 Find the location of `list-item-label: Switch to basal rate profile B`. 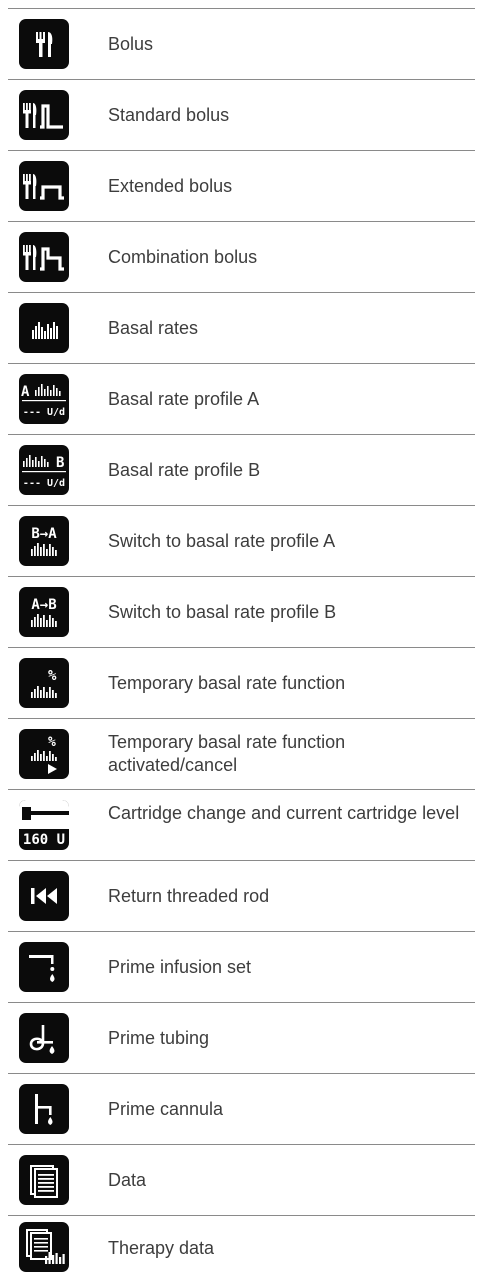

list-item-label: Switch to basal rate profile B is located at coordinates (222, 612).